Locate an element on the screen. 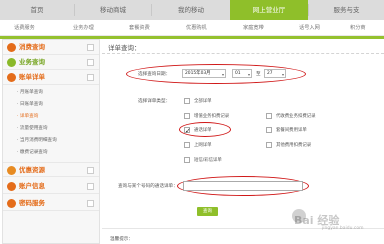 This screenshot has height=244, width=384. sidebar-section-label: 密码服务 is located at coordinates (32, 203).